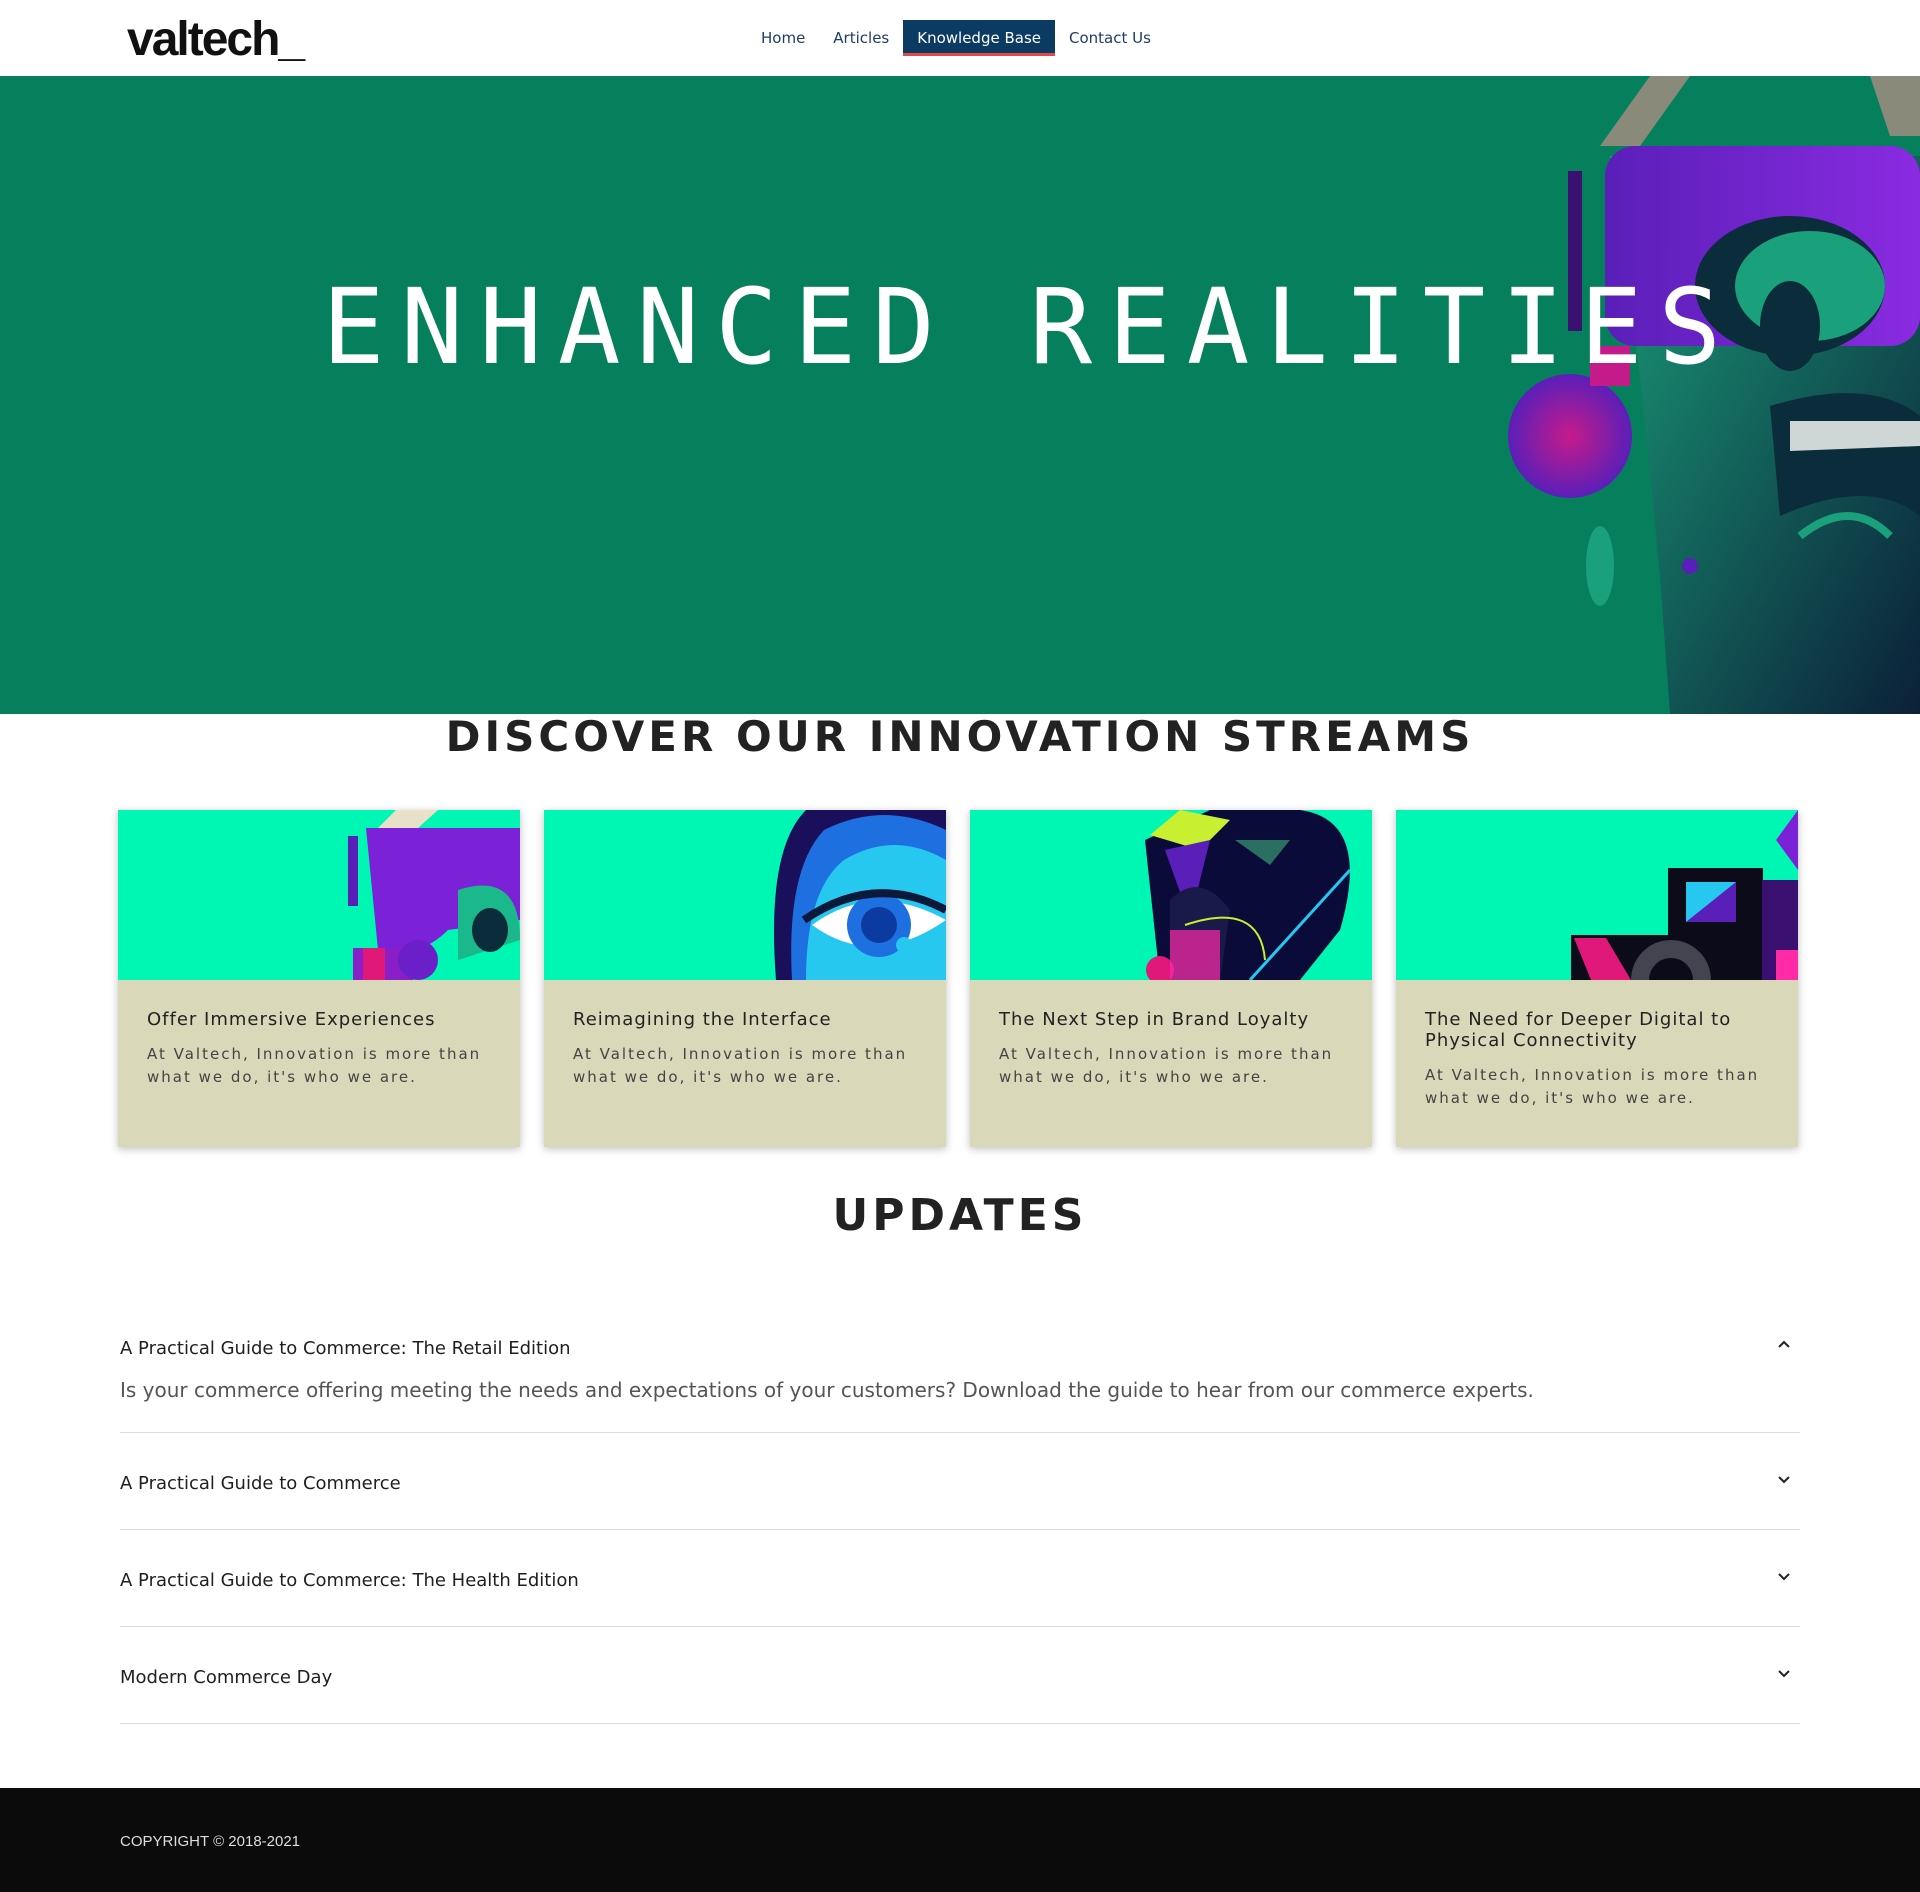  Describe the element at coordinates (960, 1215) in the screenshot. I see `updates-section-title: UPDATES` at that location.